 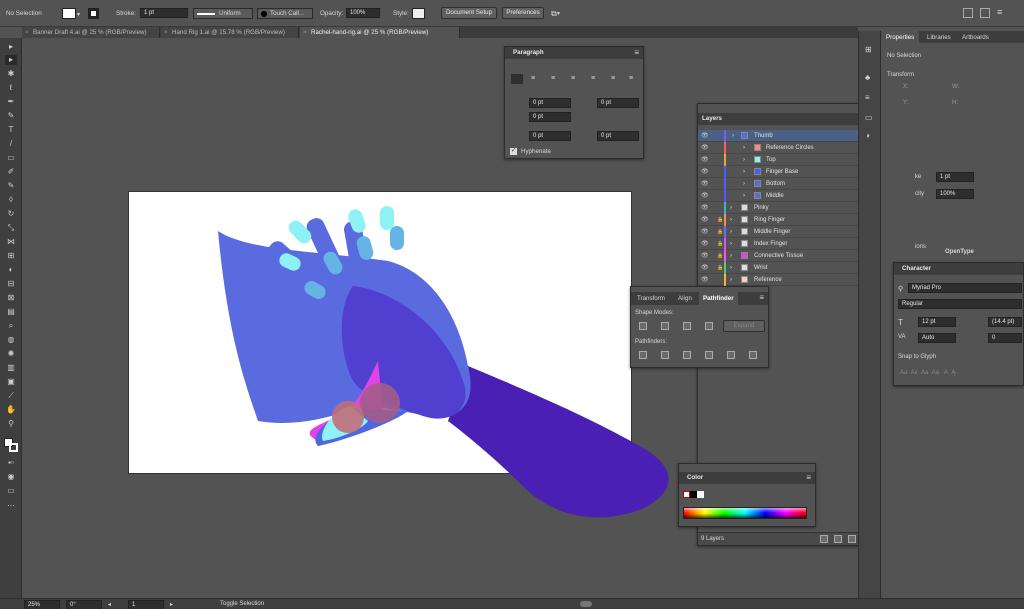 I want to click on eyedropper-icon: ⌕, so click(x=11, y=326).